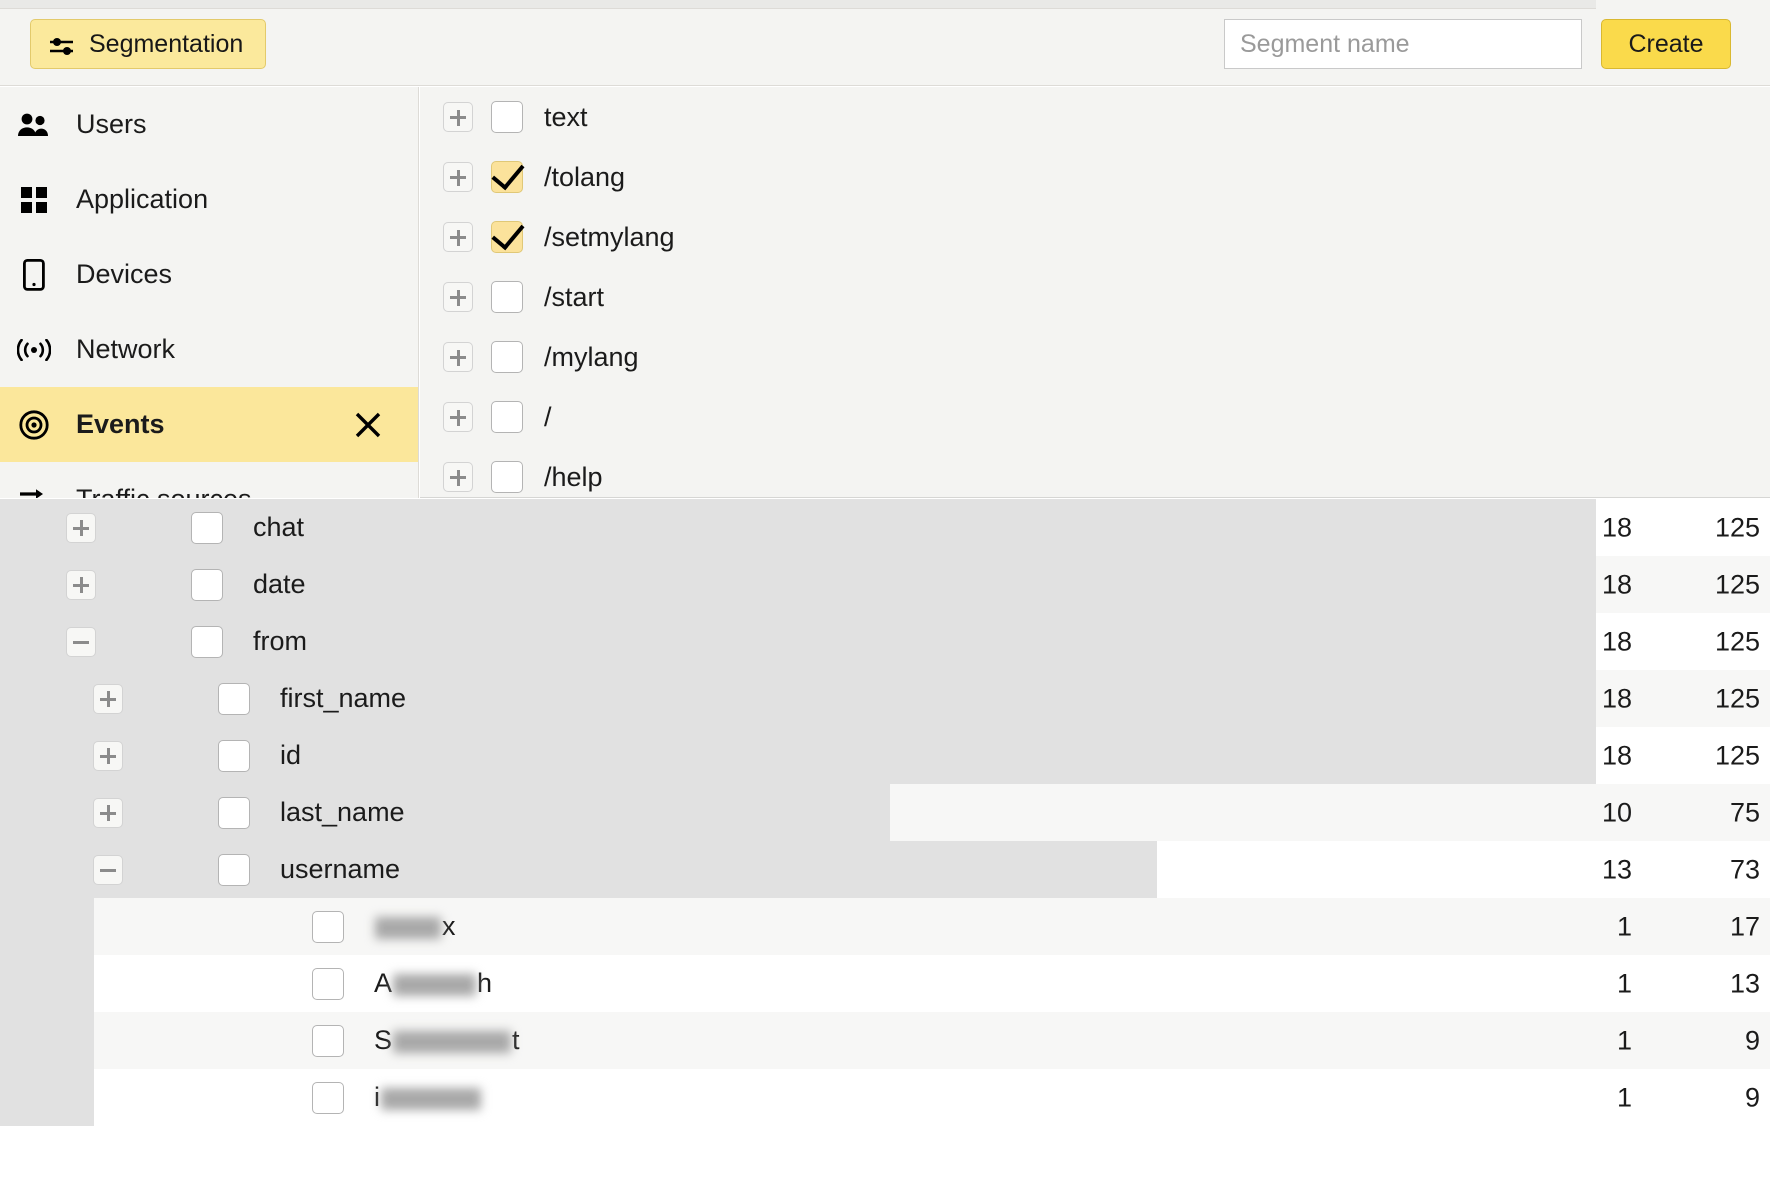 Image resolution: width=1770 pixels, height=1192 pixels. What do you see at coordinates (124, 274) in the screenshot?
I see `sidebar-item-label: Devices` at bounding box center [124, 274].